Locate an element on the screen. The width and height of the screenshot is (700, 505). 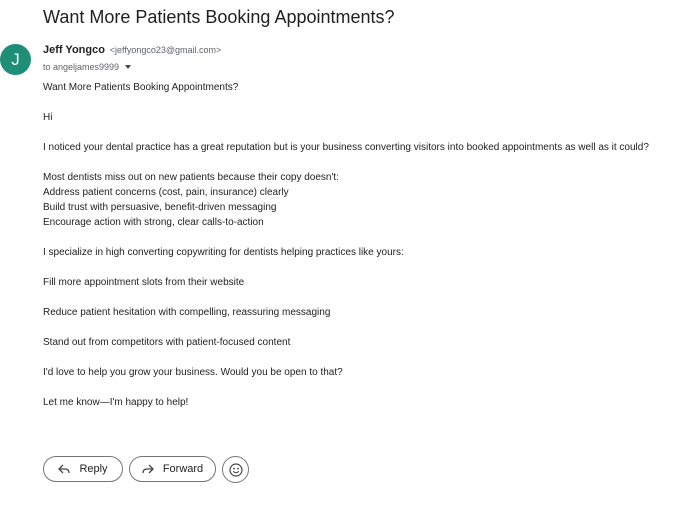
forward-button: Forward is located at coordinates (172, 469).